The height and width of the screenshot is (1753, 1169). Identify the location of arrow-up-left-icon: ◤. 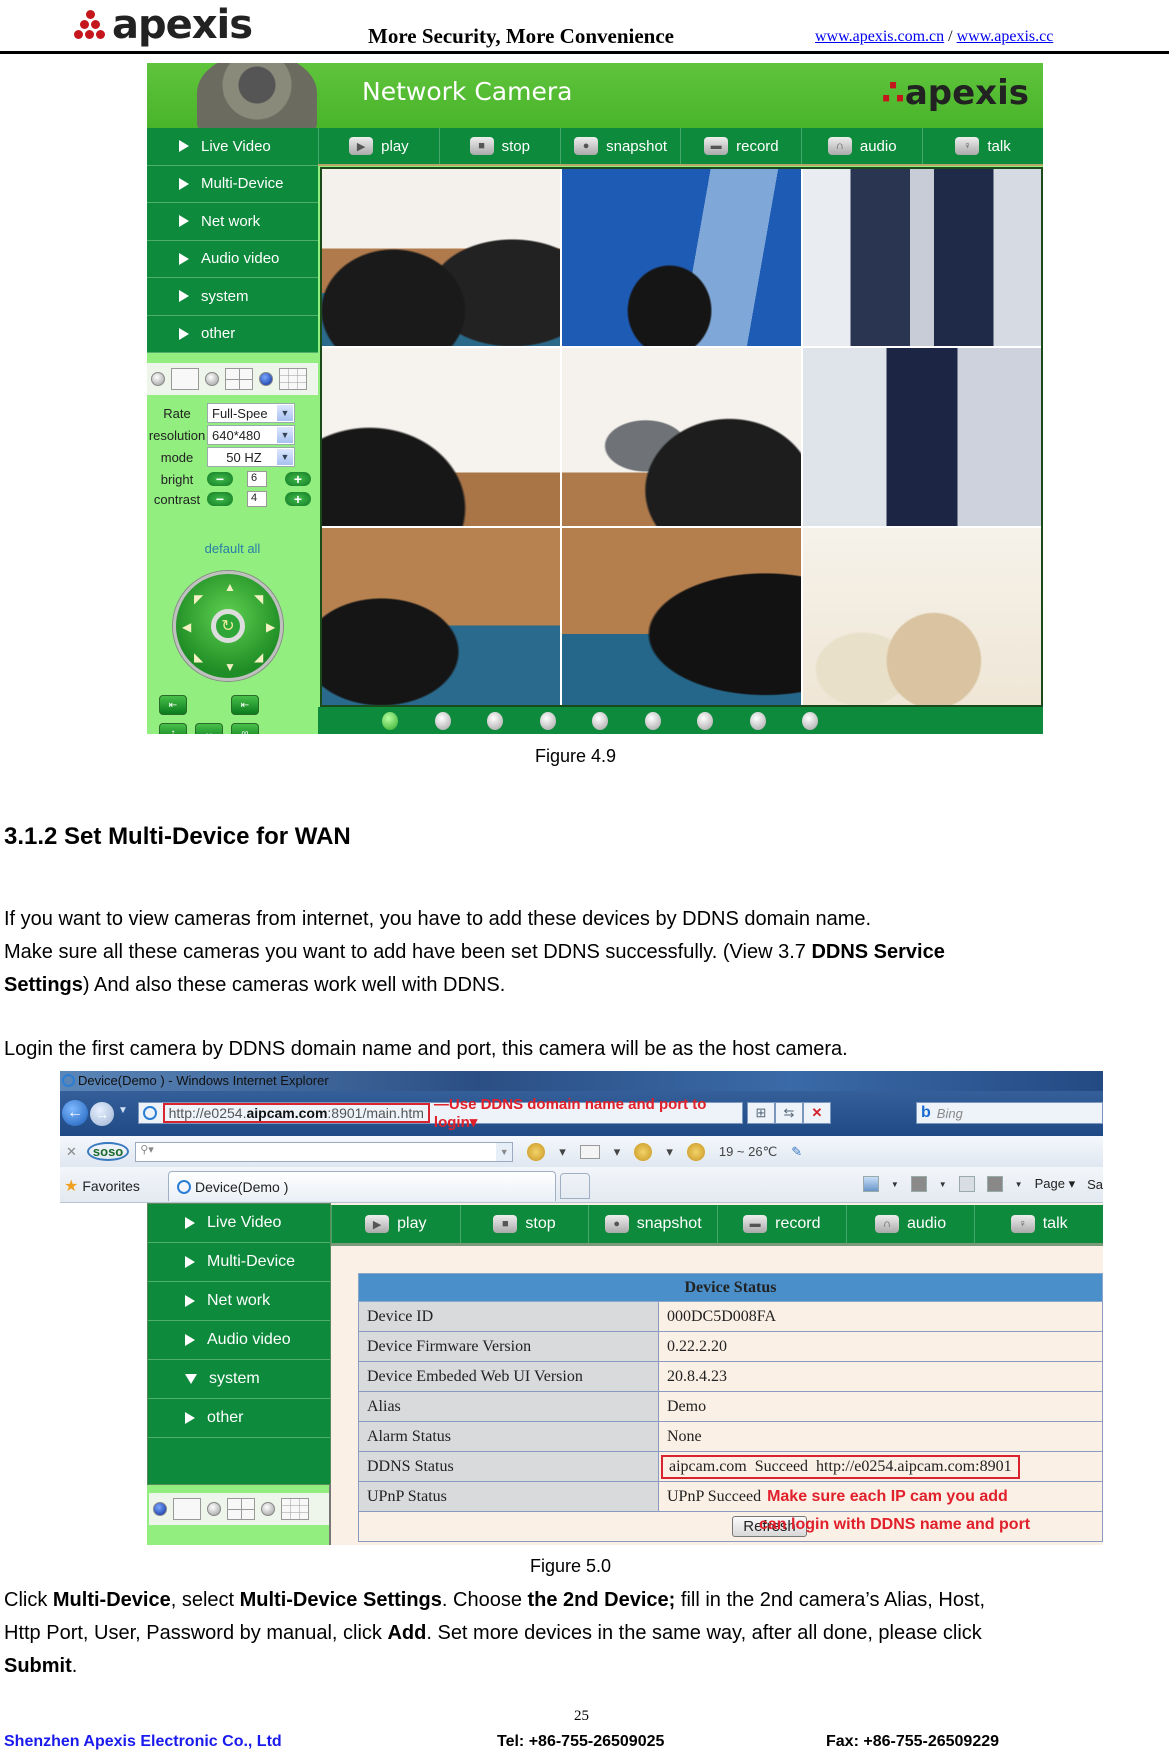
(198, 599).